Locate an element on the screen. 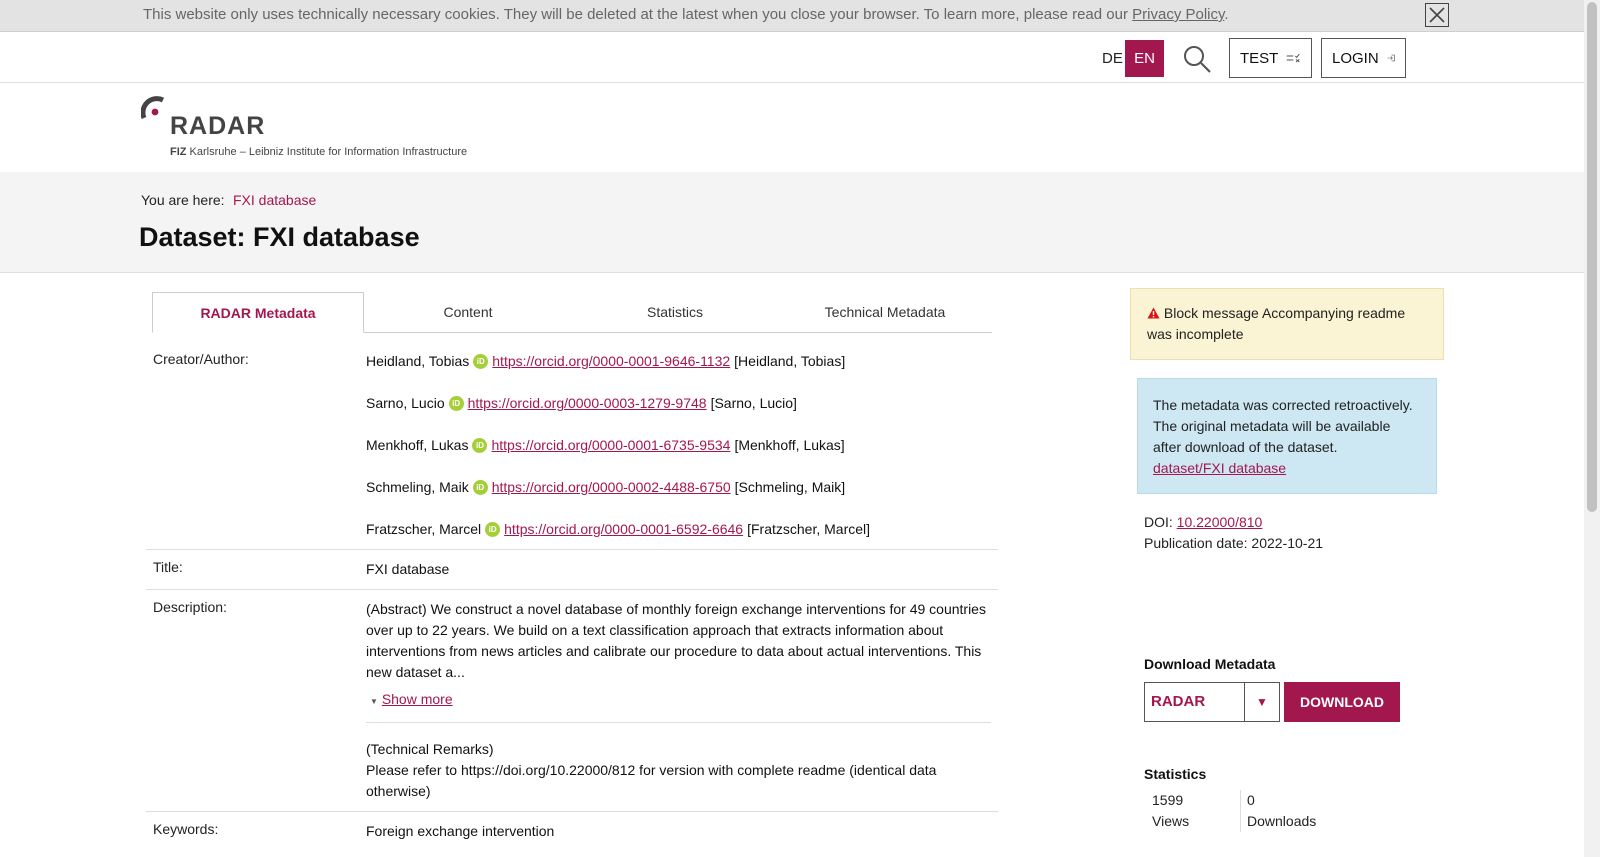 This screenshot has height=857, width=1600. orcid-link: https://orcid.org/0000-0001-6592-6646 is located at coordinates (623, 529).